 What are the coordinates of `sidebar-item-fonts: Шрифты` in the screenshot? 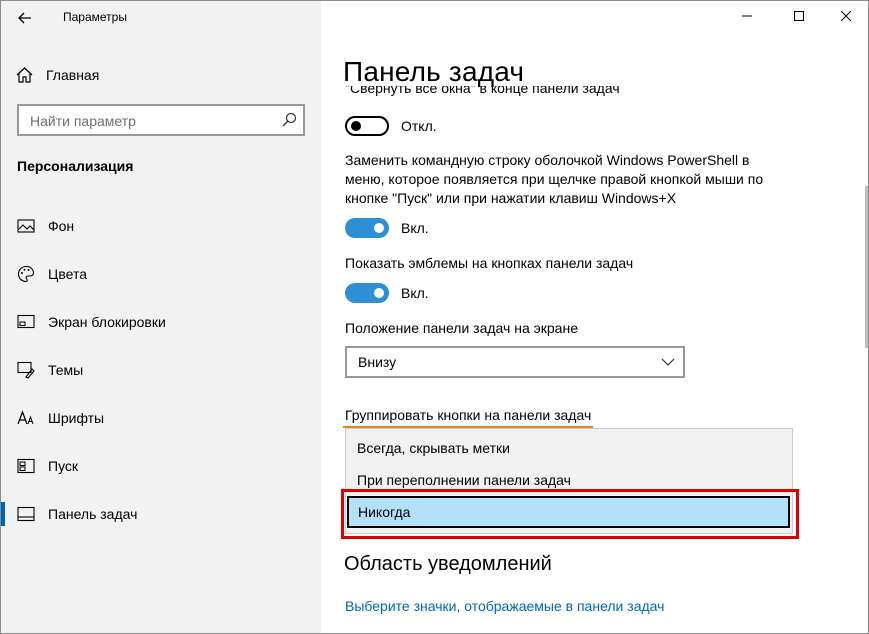 It's located at (160, 418).